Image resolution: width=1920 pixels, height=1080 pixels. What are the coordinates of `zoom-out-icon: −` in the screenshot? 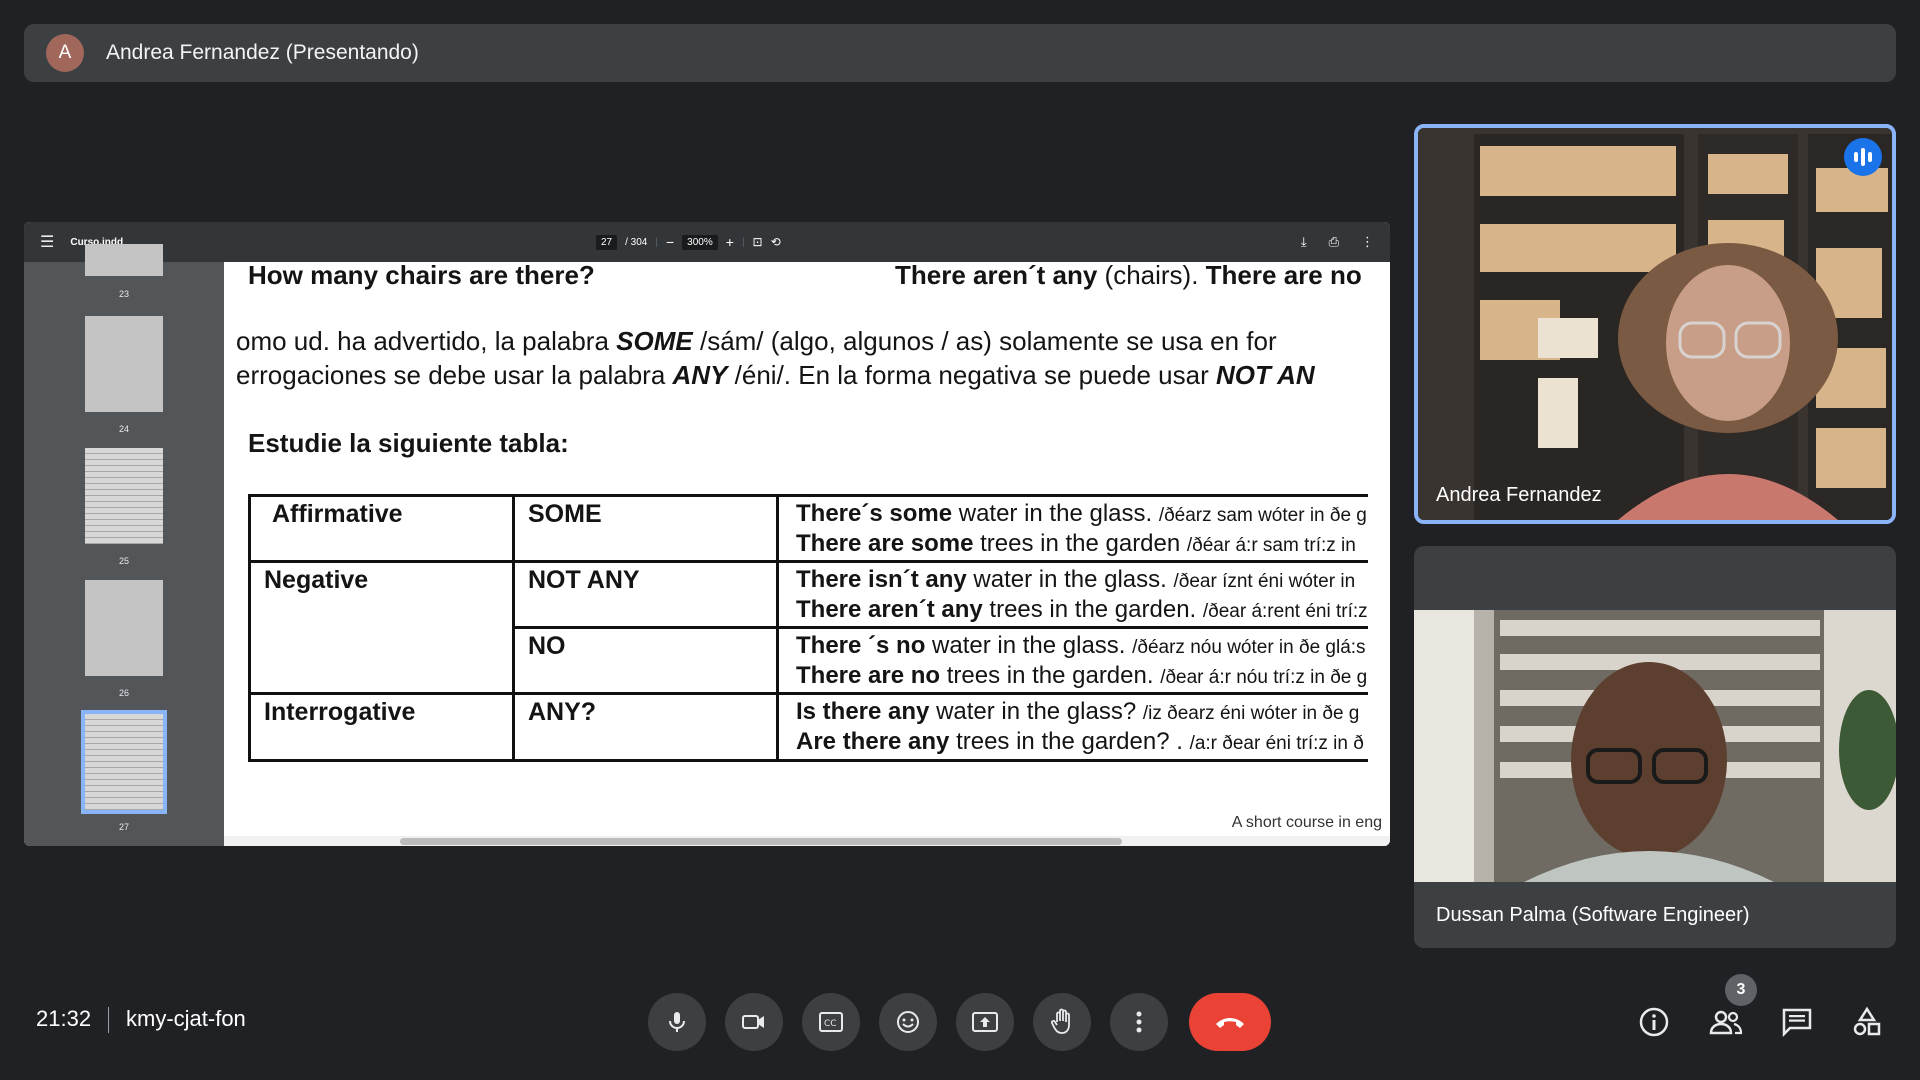 It's located at (670, 242).